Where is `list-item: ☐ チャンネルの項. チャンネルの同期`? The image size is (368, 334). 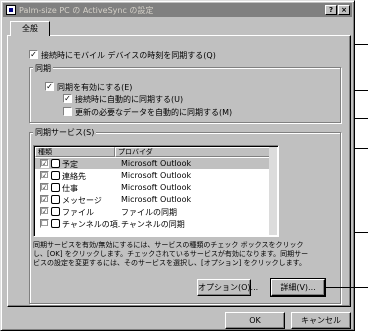 list-item: ☐ チャンネルの項. チャンネルの同期 is located at coordinates (155, 223).